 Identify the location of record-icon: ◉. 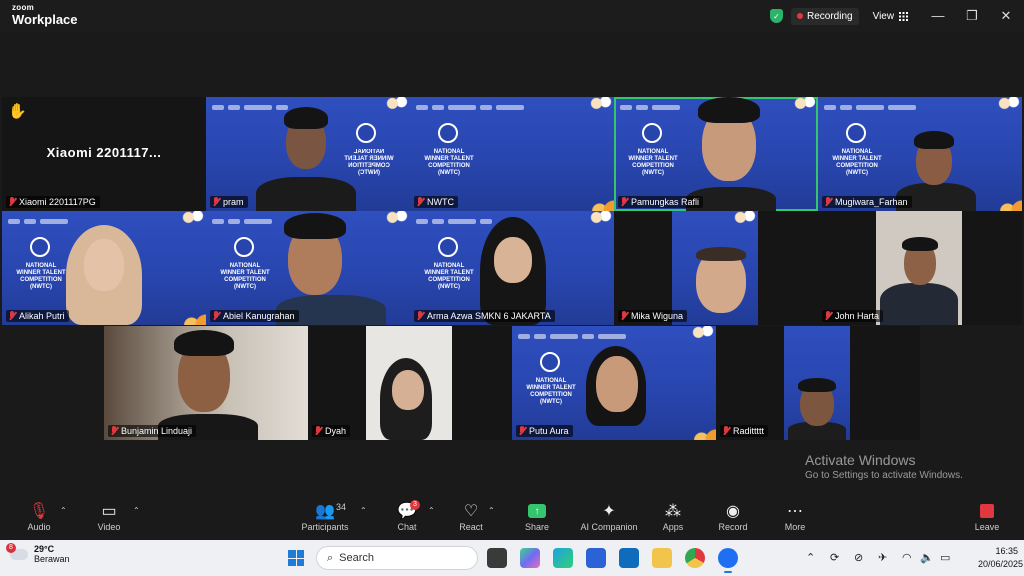
(733, 511).